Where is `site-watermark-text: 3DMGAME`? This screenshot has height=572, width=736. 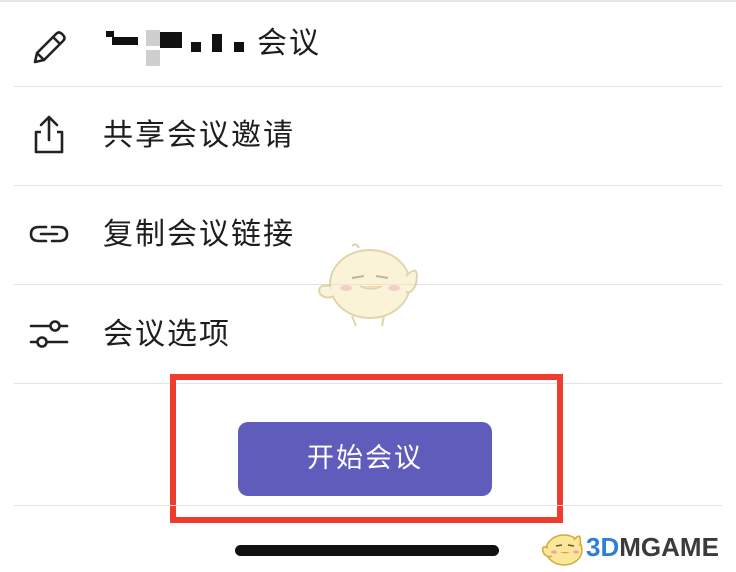
site-watermark-text: 3DMGAME is located at coordinates (652, 547).